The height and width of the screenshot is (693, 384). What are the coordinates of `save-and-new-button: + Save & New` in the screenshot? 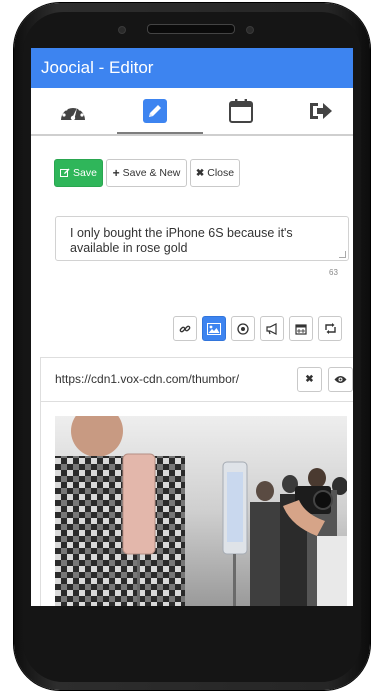 It's located at (146, 173).